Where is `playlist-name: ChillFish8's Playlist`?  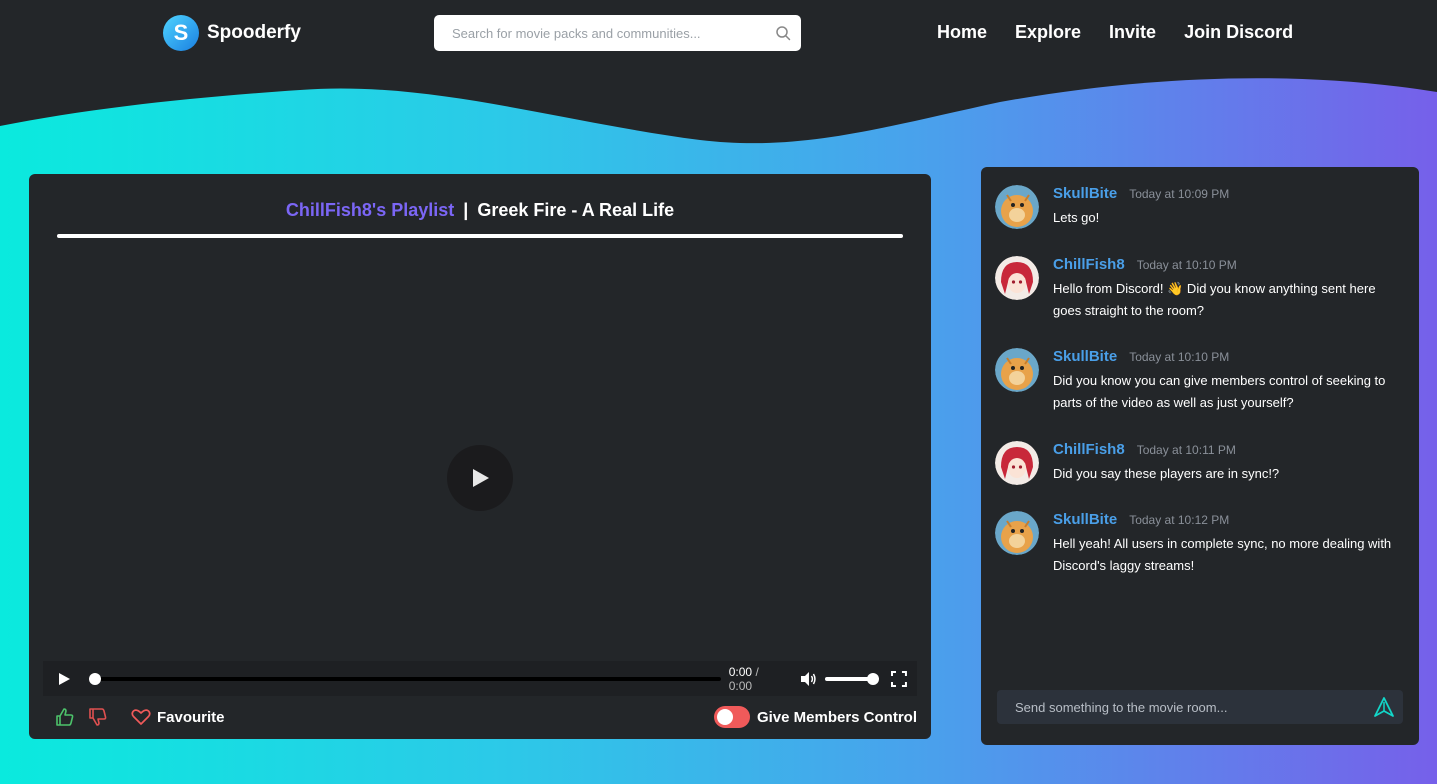
playlist-name: ChillFish8's Playlist is located at coordinates (370, 210).